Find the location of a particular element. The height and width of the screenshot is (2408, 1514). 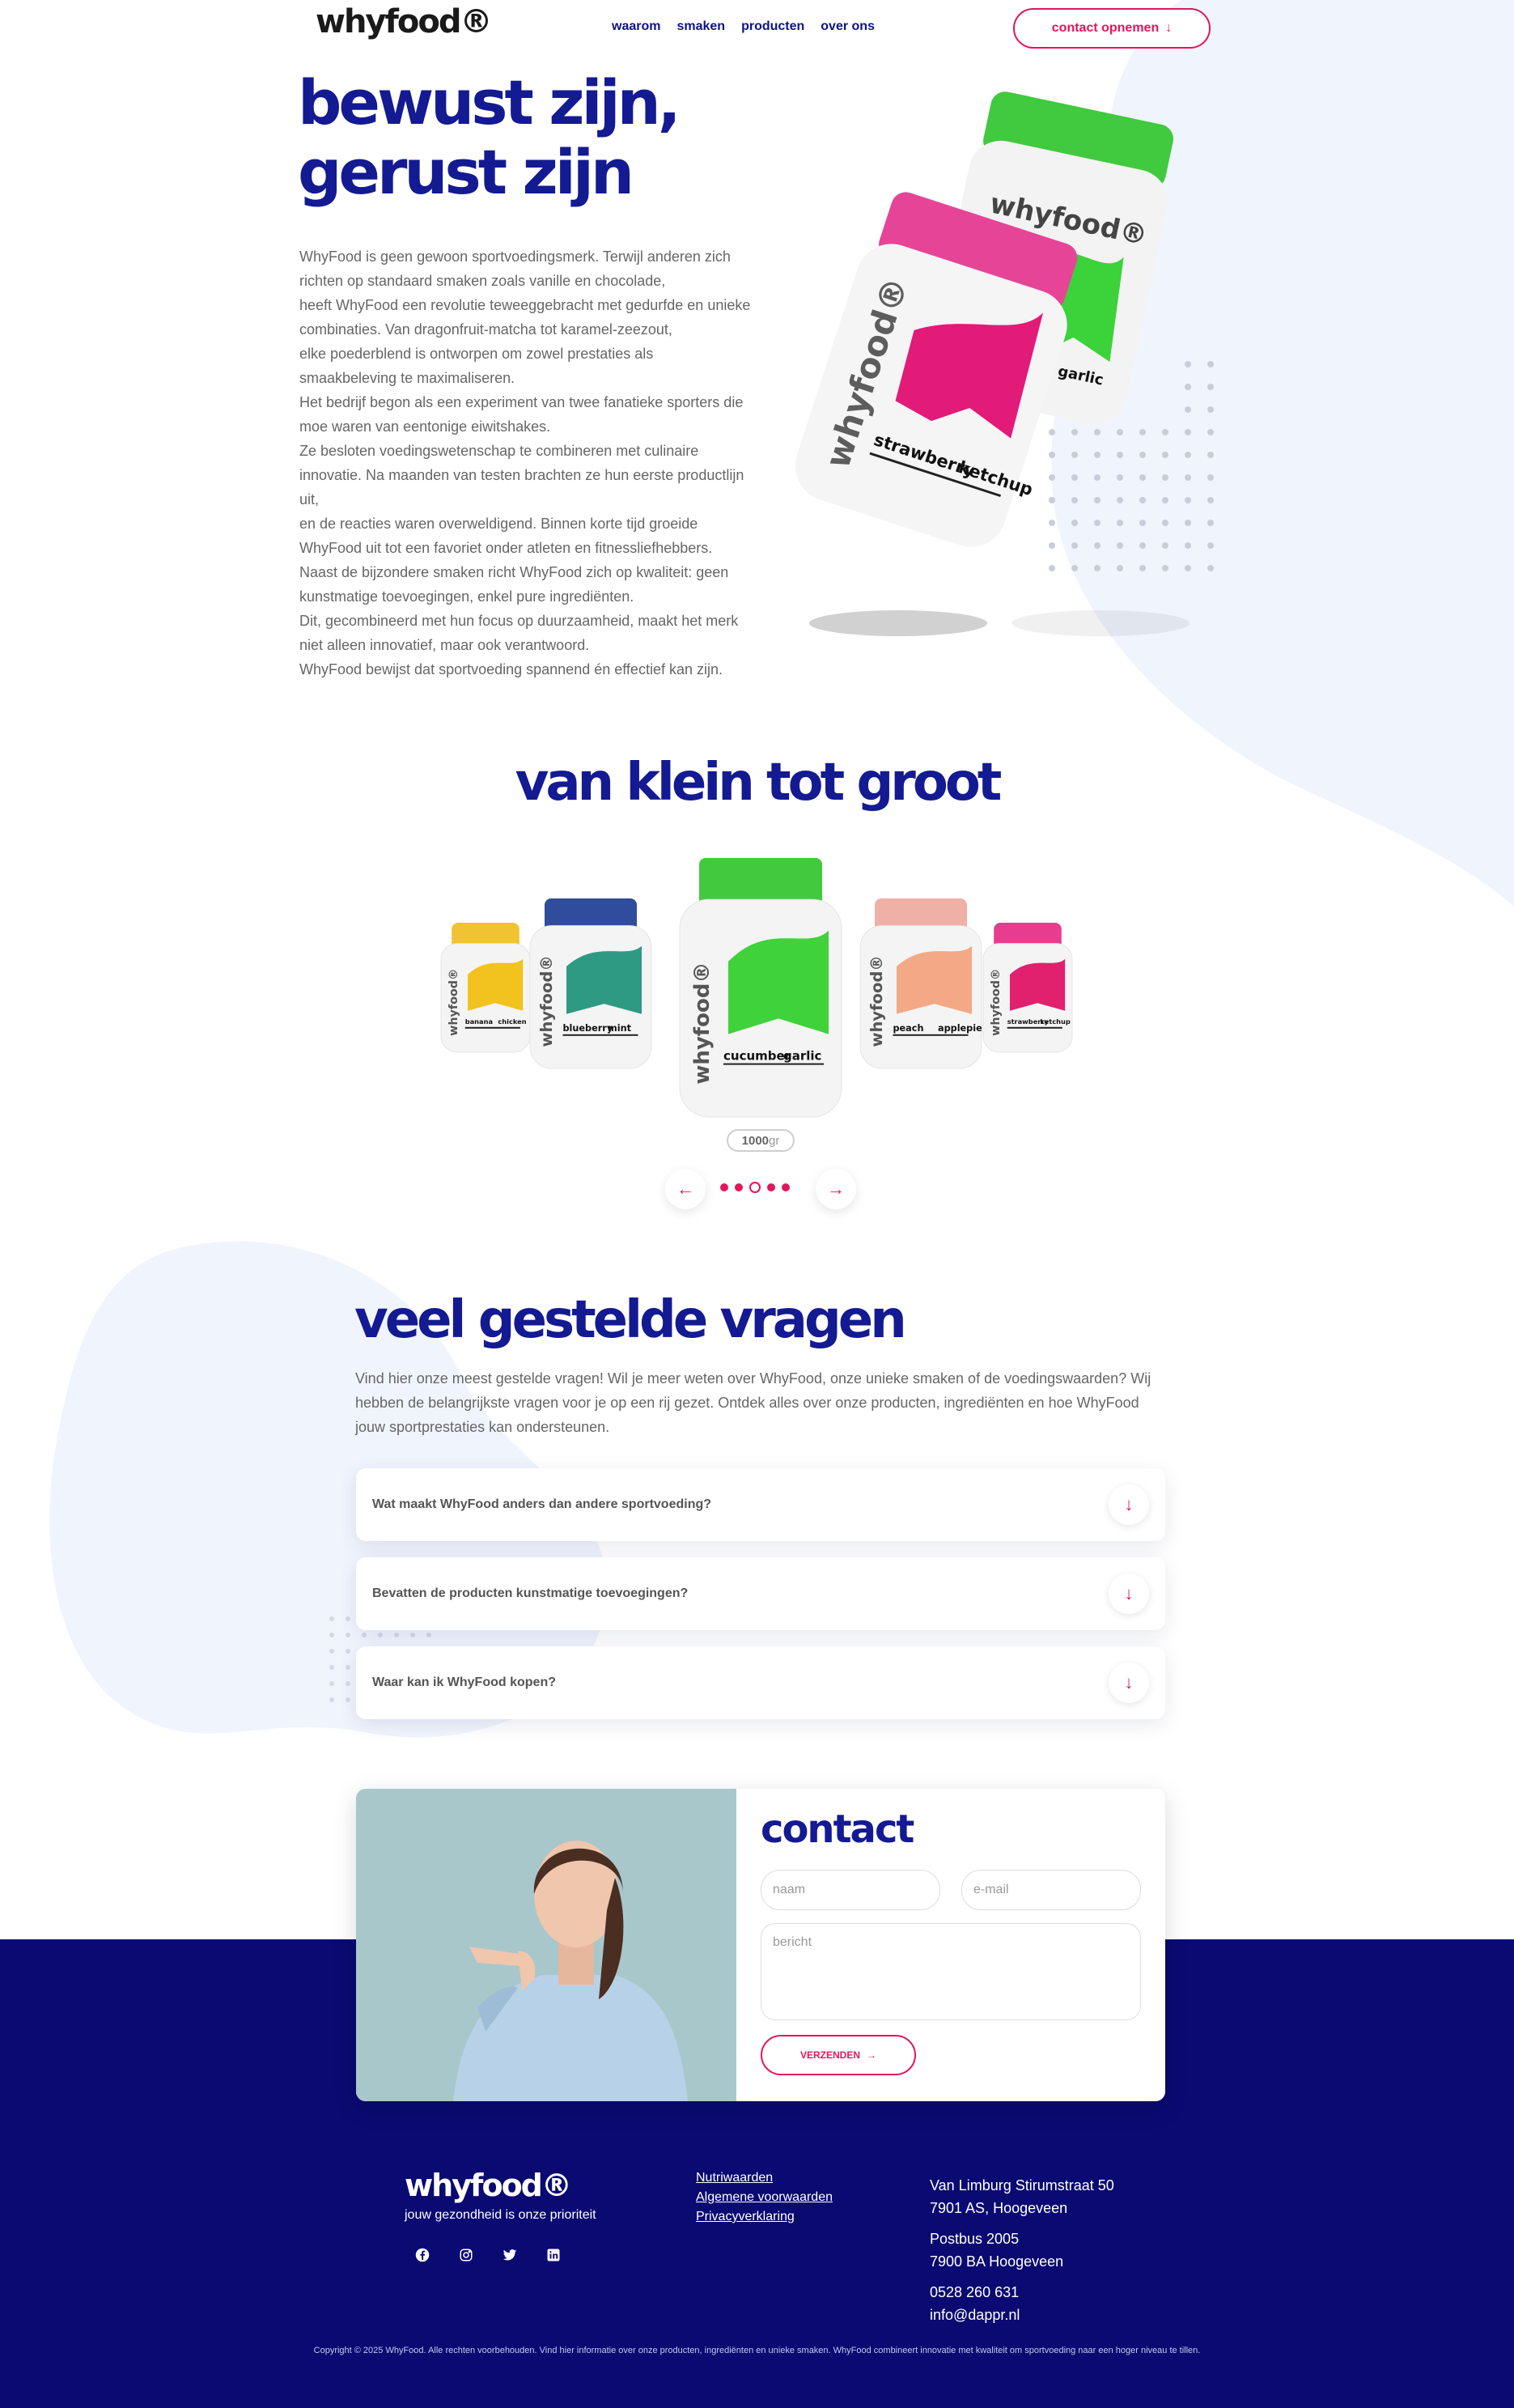

nav-link-producten: producten is located at coordinates (773, 27).